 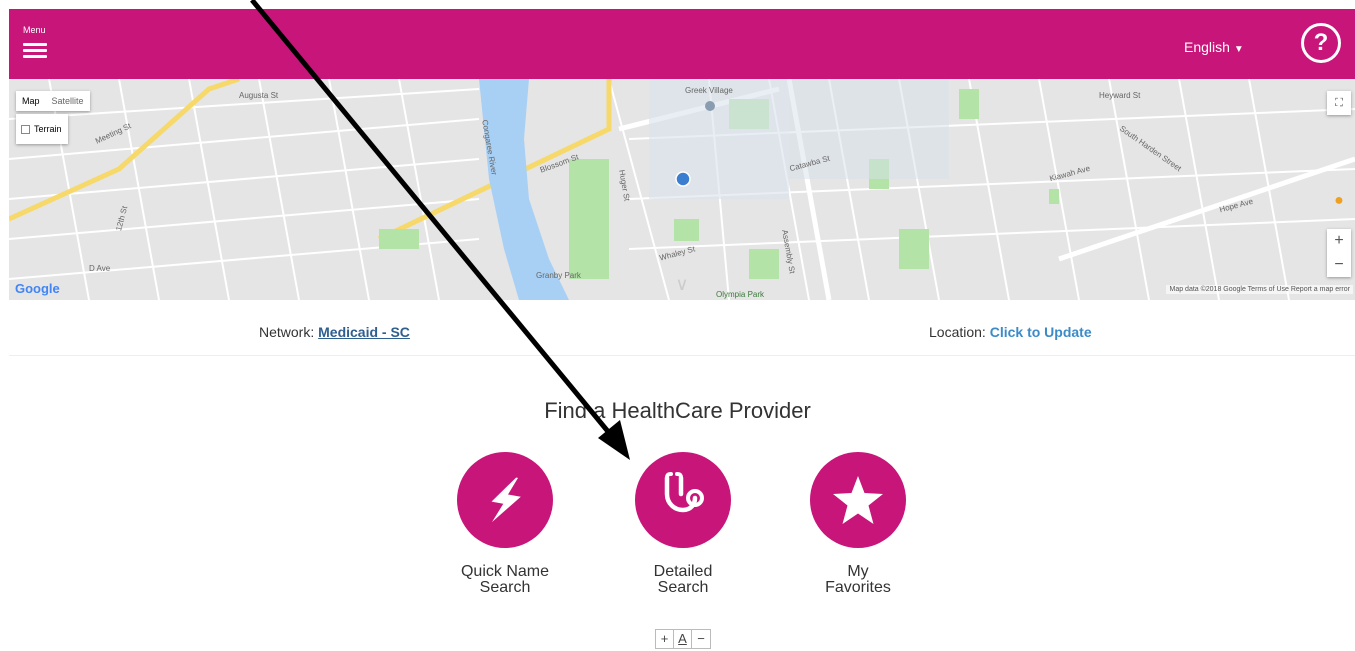 What do you see at coordinates (684, 492) in the screenshot?
I see `stethoscope-icon` at bounding box center [684, 492].